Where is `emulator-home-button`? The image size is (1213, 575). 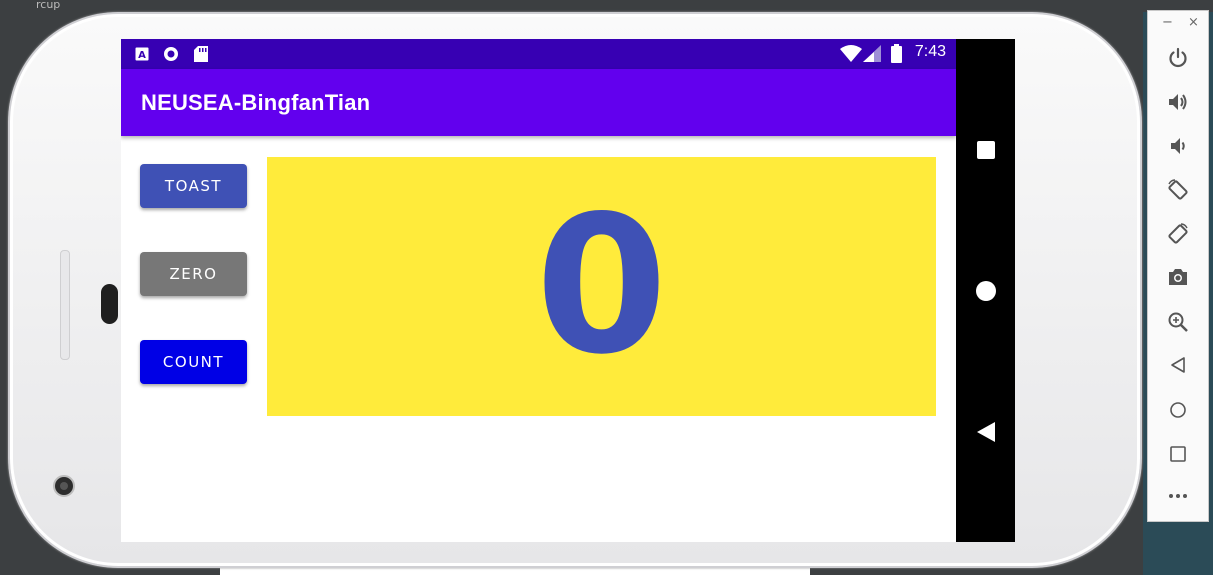 emulator-home-button is located at coordinates (1178, 410).